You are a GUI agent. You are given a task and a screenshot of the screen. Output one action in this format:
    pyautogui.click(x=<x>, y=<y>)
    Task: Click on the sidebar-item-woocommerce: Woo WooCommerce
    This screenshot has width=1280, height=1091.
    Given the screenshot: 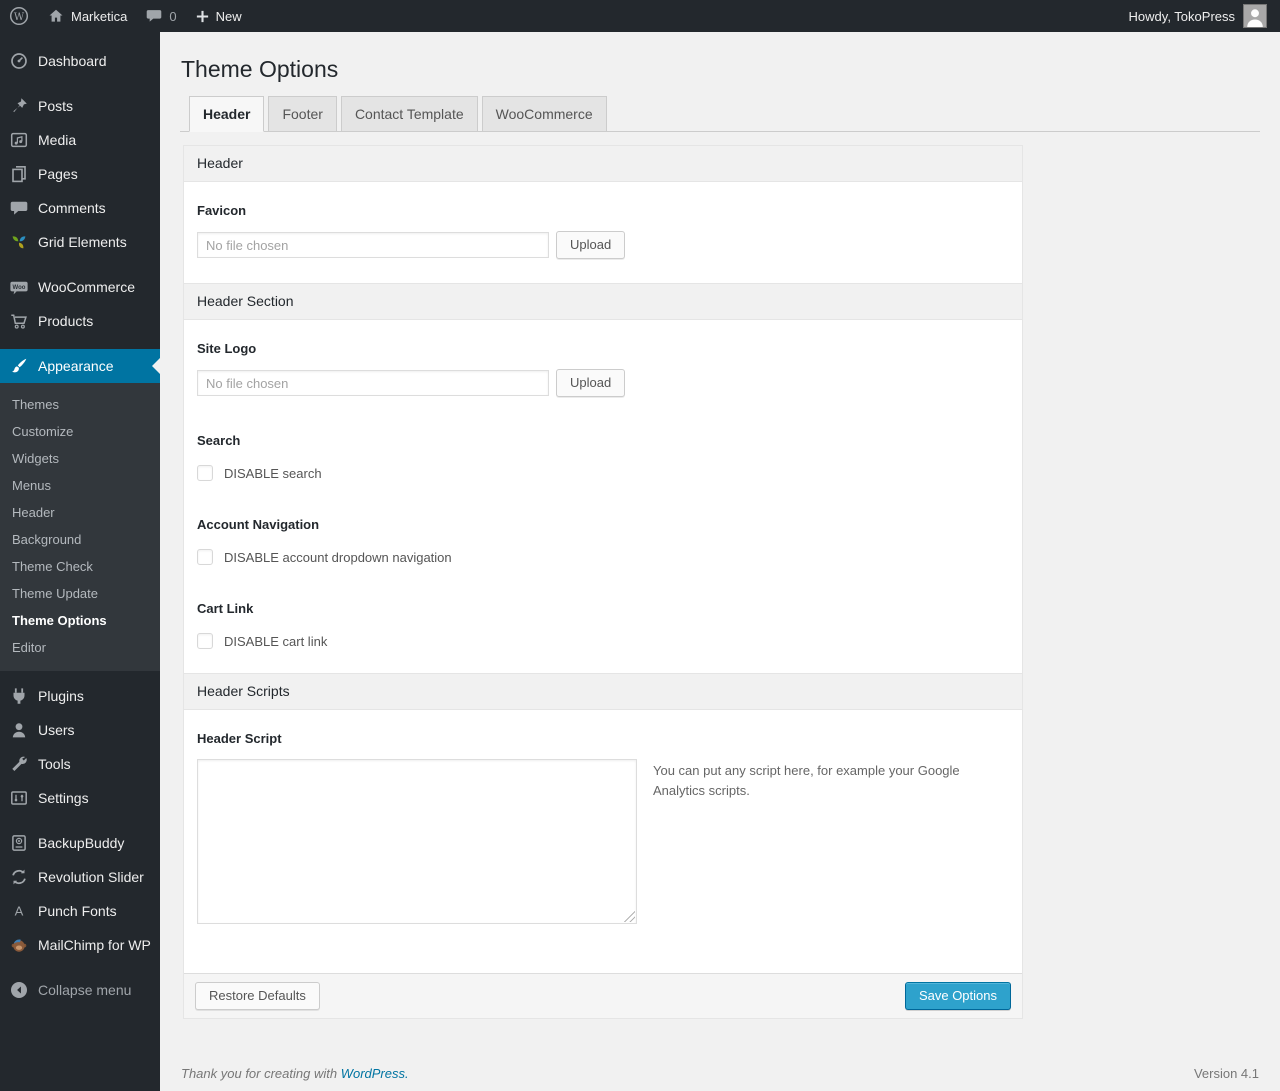 What is the action you would take?
    pyautogui.click(x=80, y=287)
    